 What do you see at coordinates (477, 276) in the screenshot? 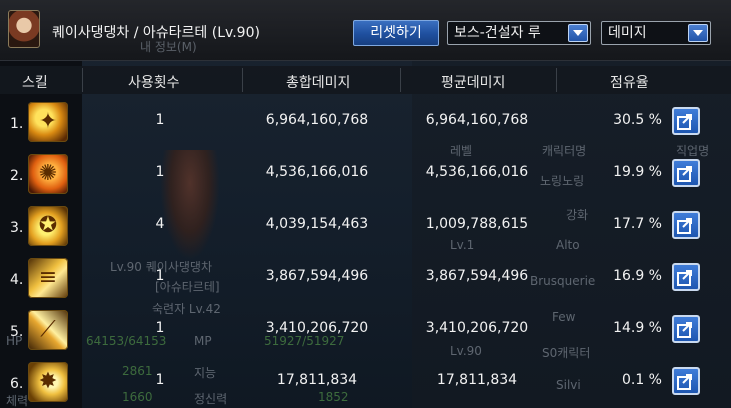
I see `row-avg-damage: 3,867,594,496` at bounding box center [477, 276].